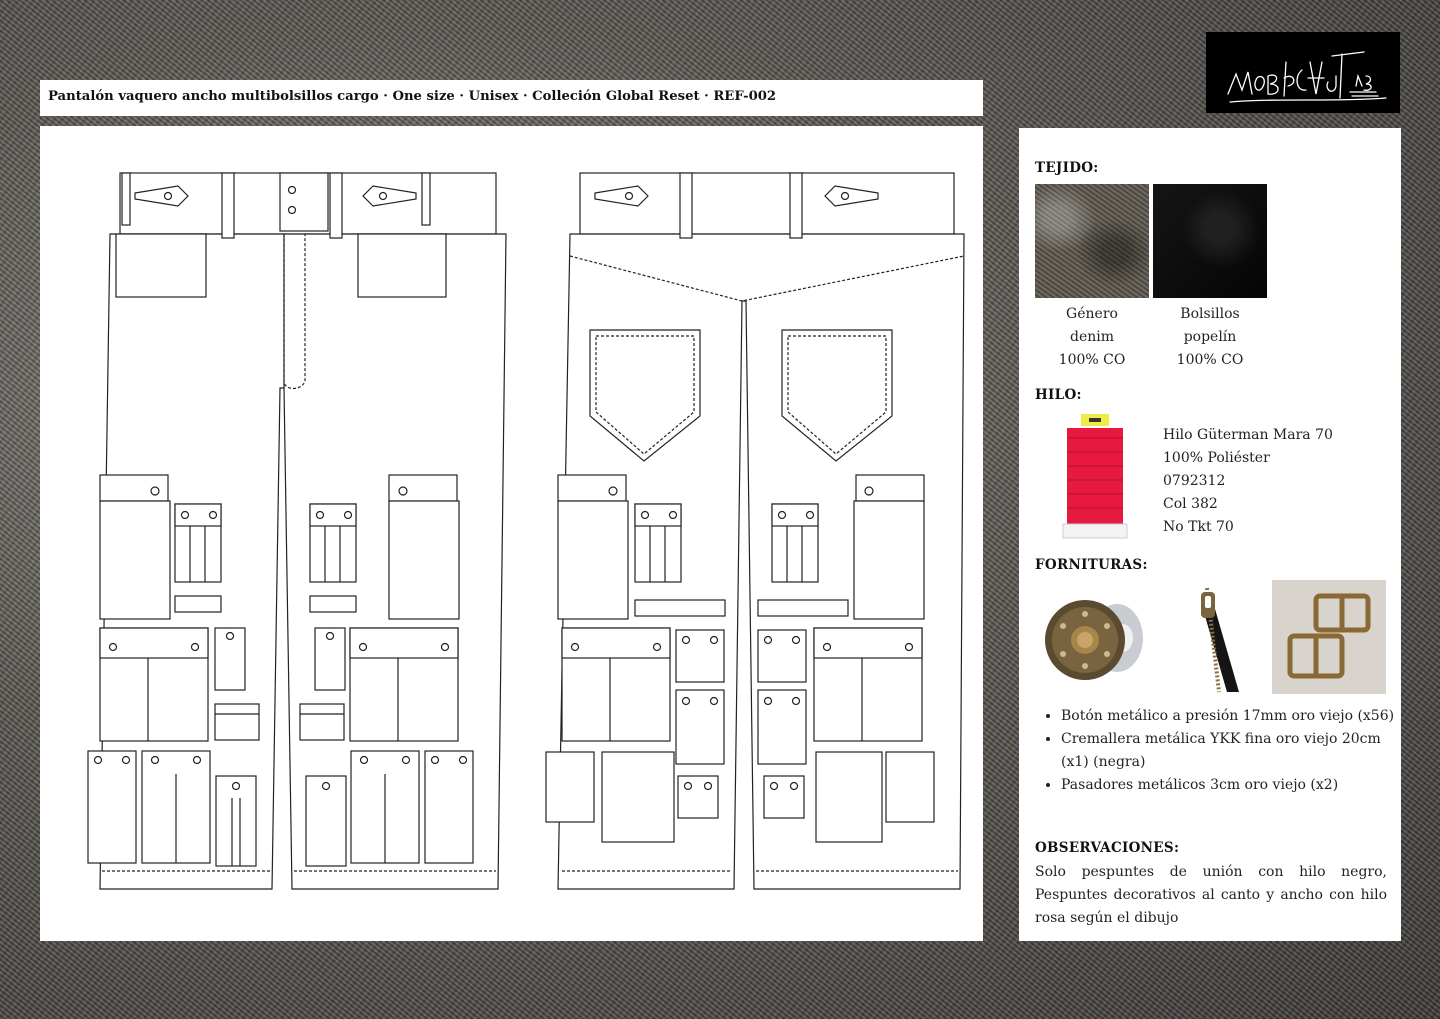 Image resolution: width=1440 pixels, height=1019 pixels. I want to click on thread-line: Hilo Güterman Mara 70, so click(1248, 435).